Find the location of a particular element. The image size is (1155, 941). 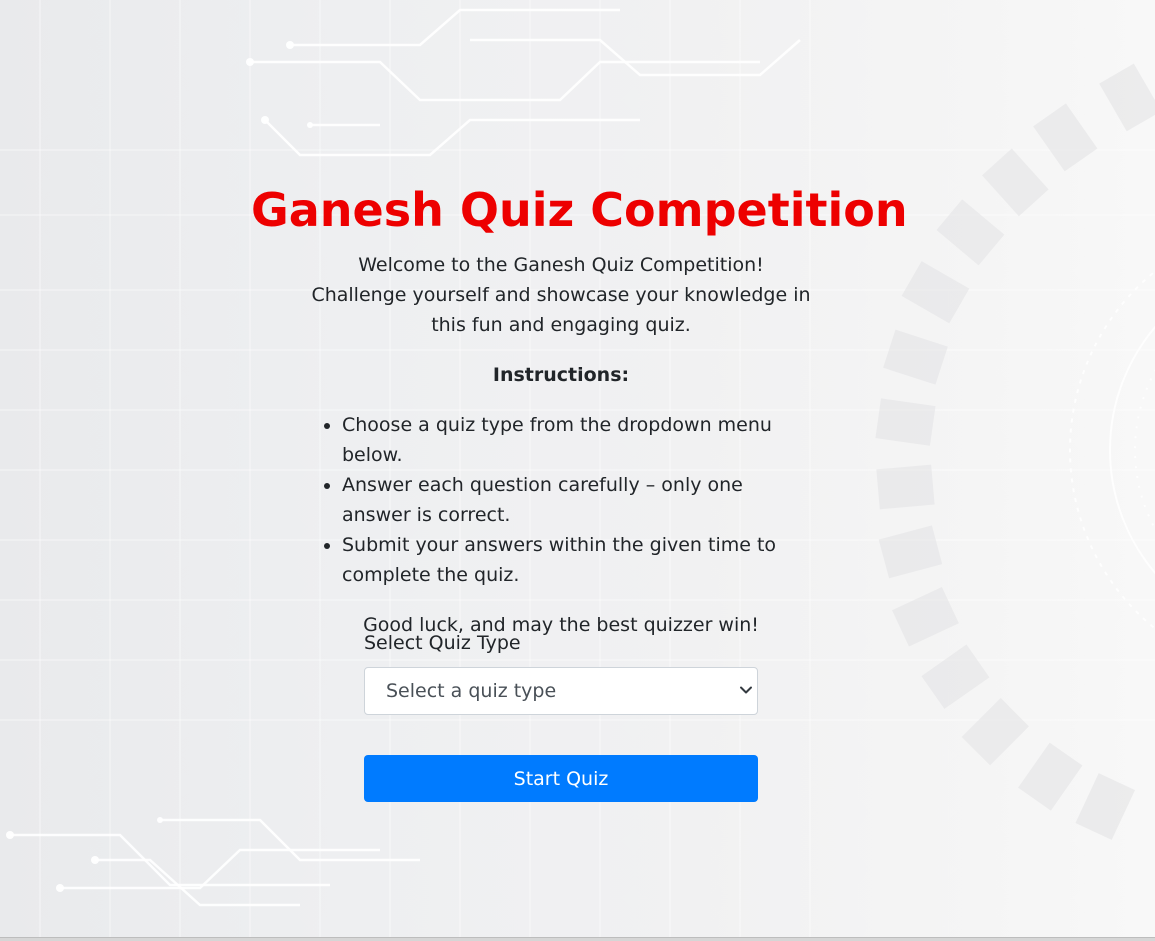

quiz-type-select: Select a quiz type is located at coordinates (561, 691).